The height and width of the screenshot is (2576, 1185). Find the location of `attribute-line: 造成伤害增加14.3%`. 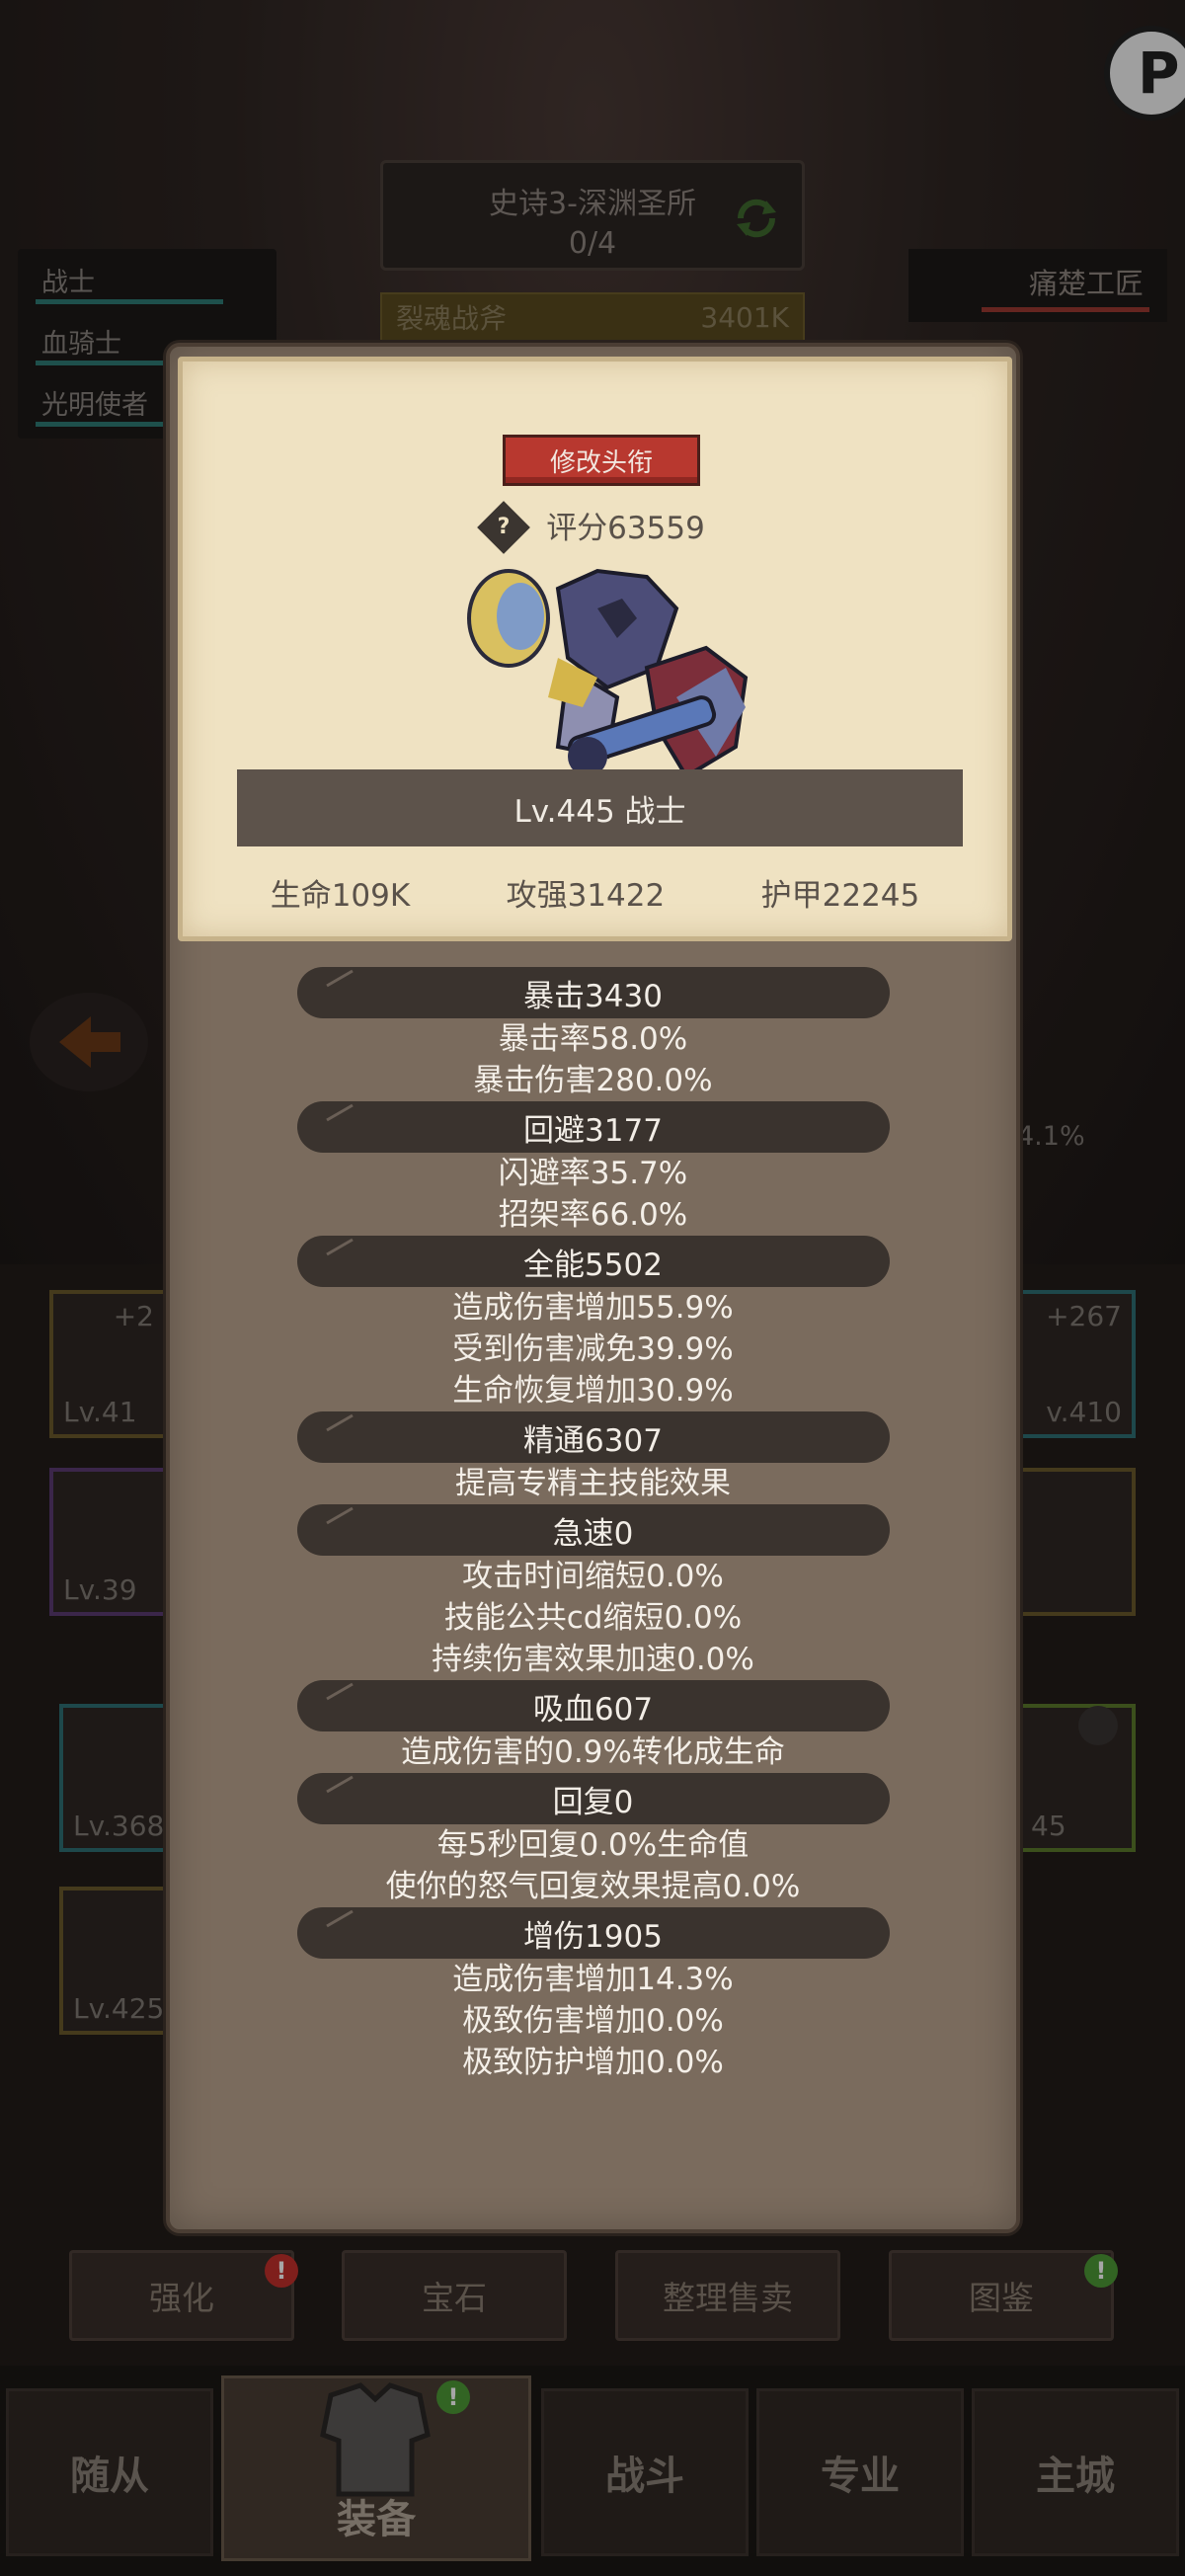

attribute-line: 造成伤害增加14.3% is located at coordinates (593, 1979).